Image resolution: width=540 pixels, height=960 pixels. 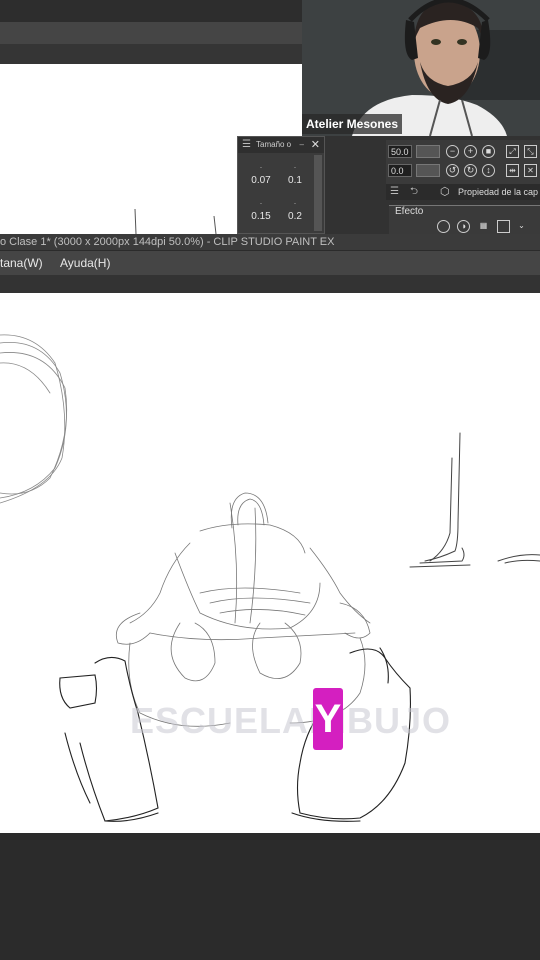 What do you see at coordinates (445, 192) in the screenshot?
I see `layer-property-icon: ⬡` at bounding box center [445, 192].